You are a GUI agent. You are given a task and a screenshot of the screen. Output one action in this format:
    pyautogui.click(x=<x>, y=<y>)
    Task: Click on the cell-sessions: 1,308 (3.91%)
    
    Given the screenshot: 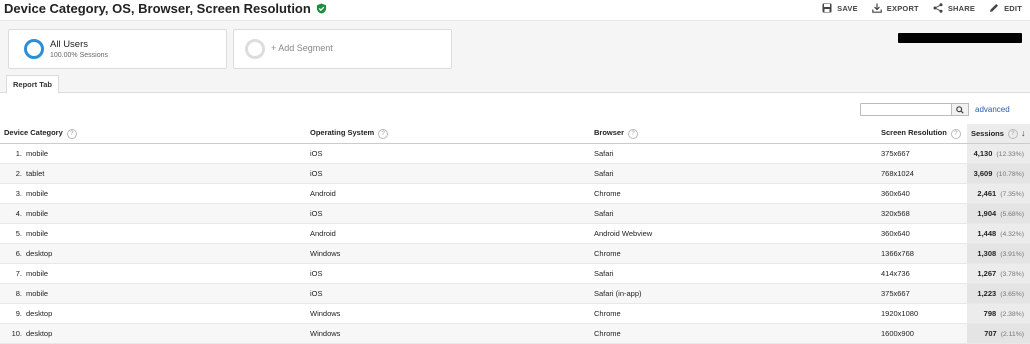 What is the action you would take?
    pyautogui.click(x=998, y=253)
    